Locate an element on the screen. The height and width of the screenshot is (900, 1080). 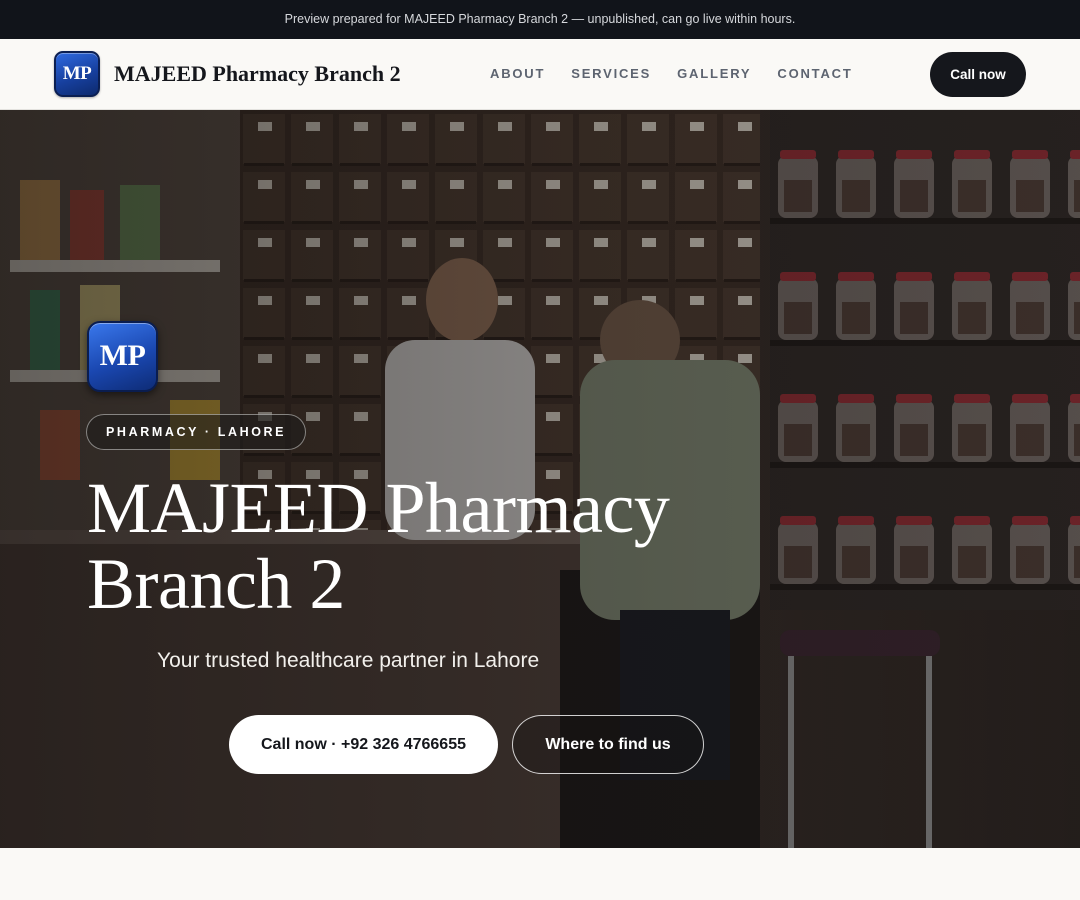
main-nav: ABOUT SERVICES GALLERY CONTACT is located at coordinates (671, 73).